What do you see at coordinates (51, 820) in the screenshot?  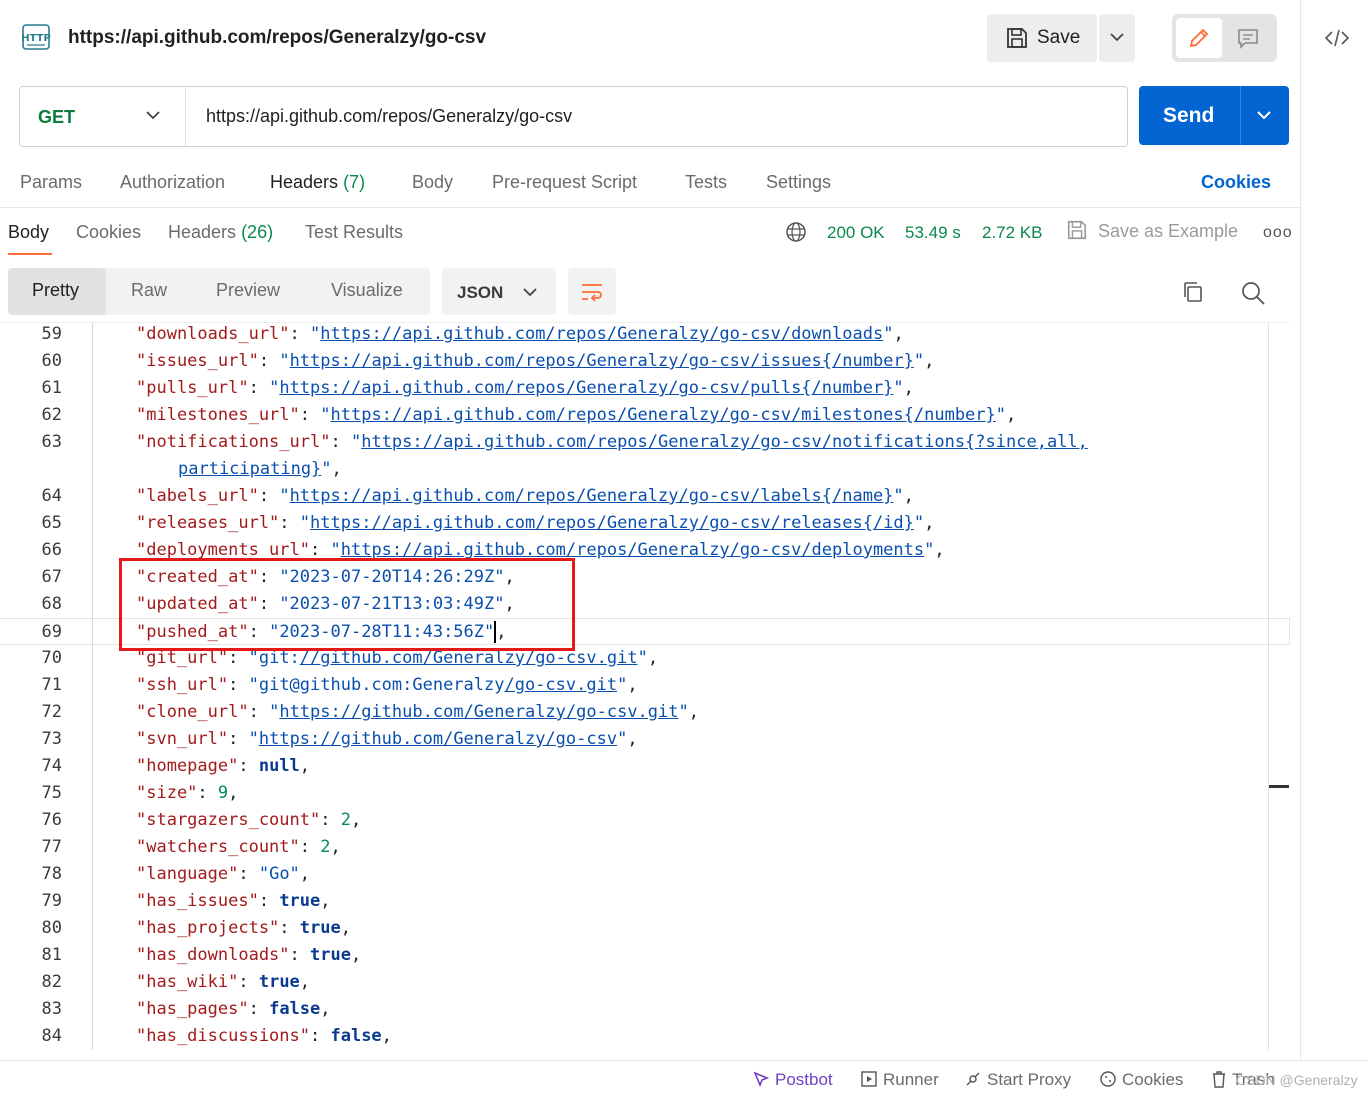 I see `line-number: 76` at bounding box center [51, 820].